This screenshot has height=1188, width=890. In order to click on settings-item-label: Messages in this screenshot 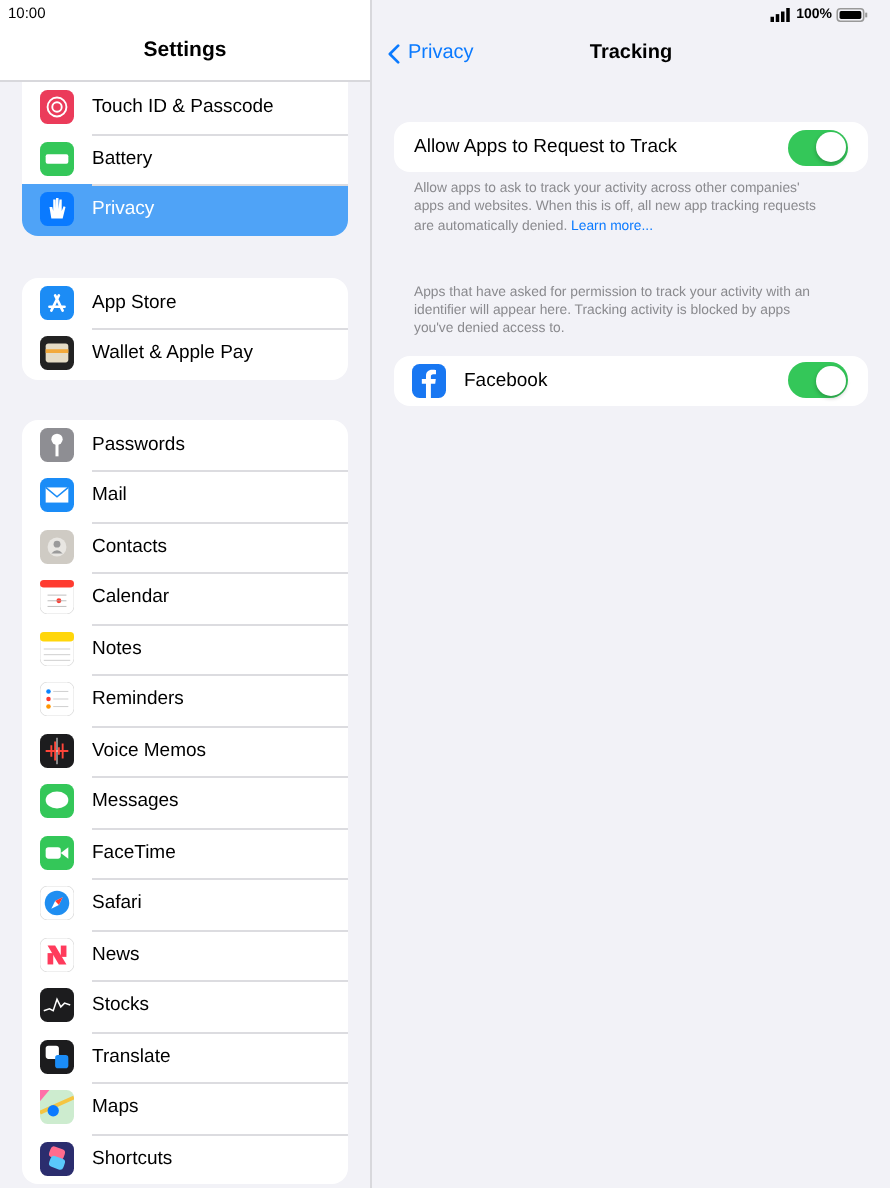, I will do `click(135, 801)`.